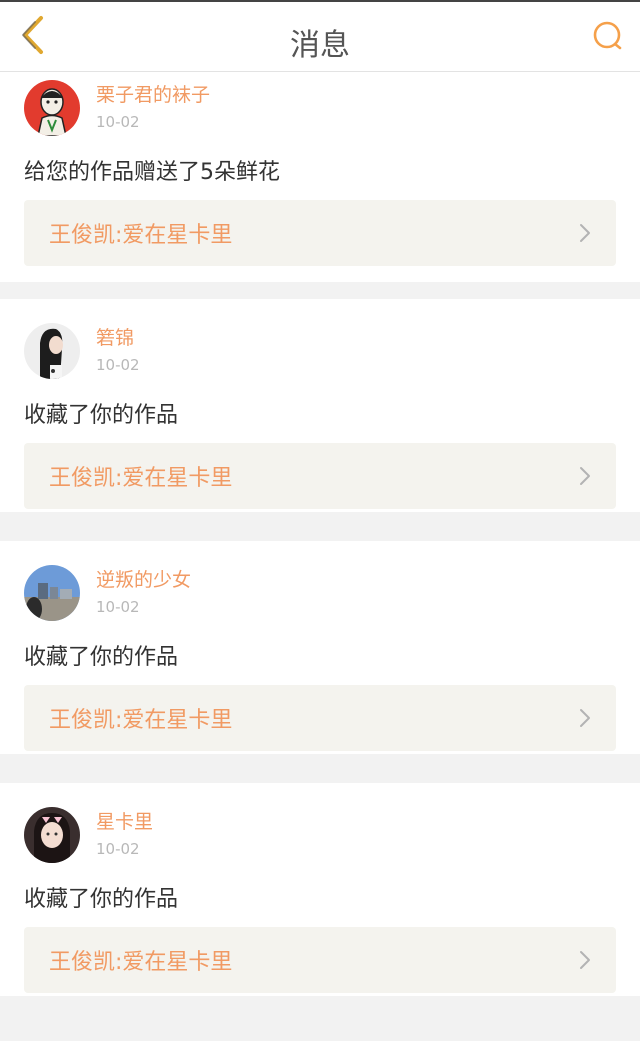 The width and height of the screenshot is (640, 1041). I want to click on user-row: 栗子君的袜子 10-02, so click(117, 108).